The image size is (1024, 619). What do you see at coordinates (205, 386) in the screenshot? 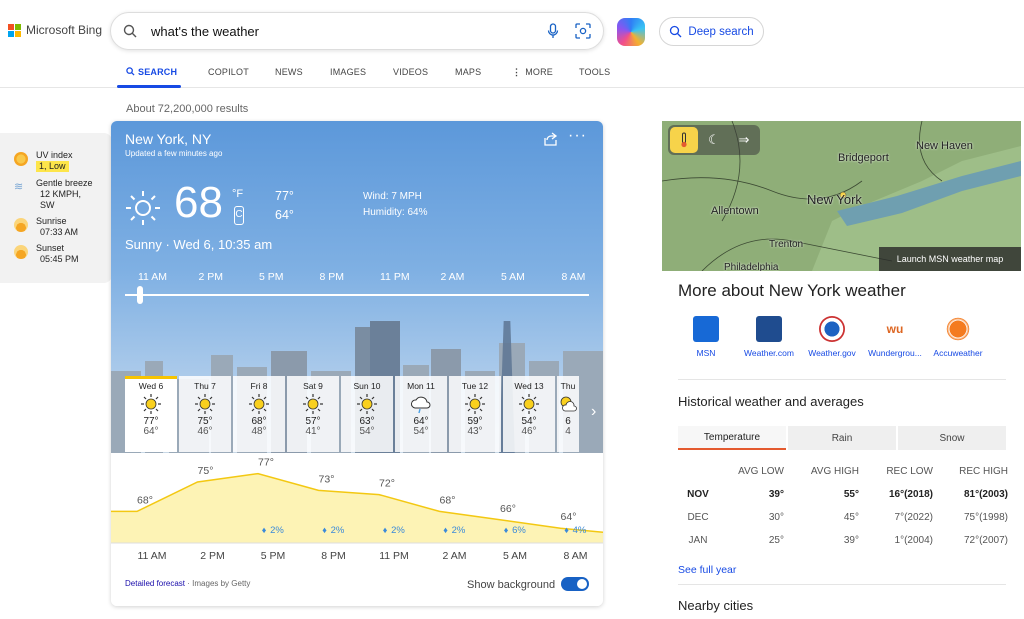
I see `day-name: Thu 7` at bounding box center [205, 386].